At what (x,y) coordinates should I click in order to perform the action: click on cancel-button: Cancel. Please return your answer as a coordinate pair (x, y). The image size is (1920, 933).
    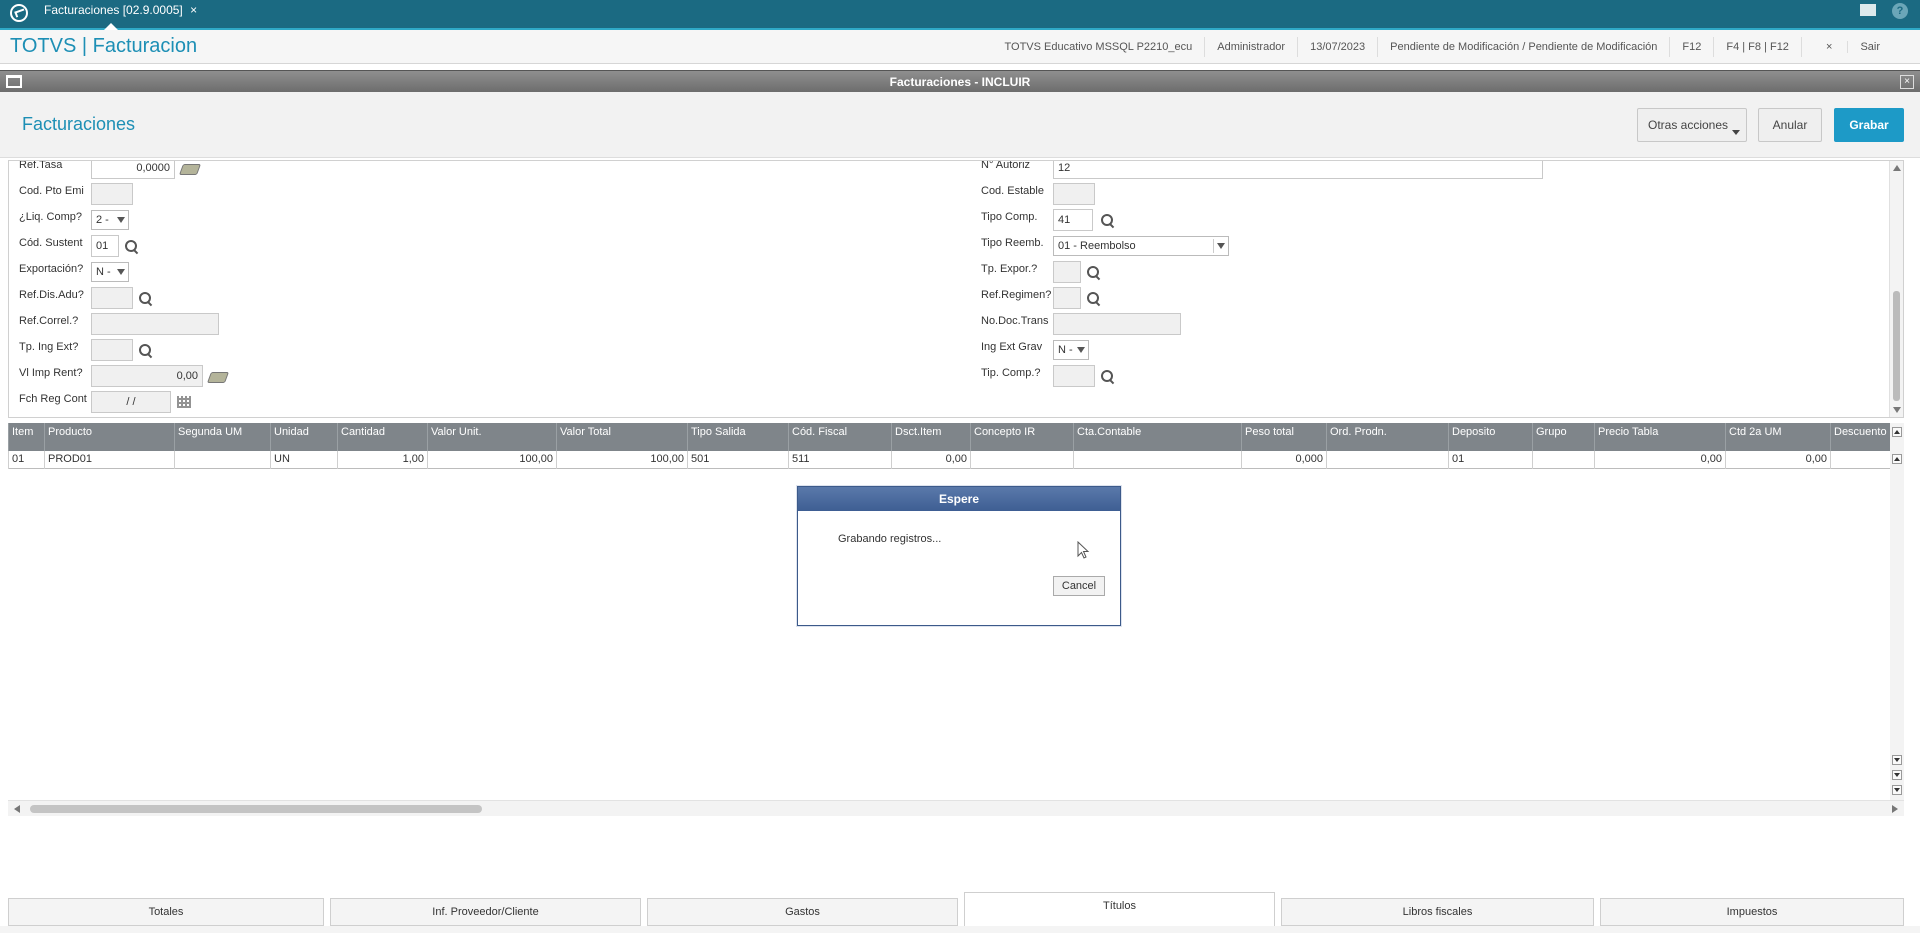
    Looking at the image, I should click on (1079, 586).